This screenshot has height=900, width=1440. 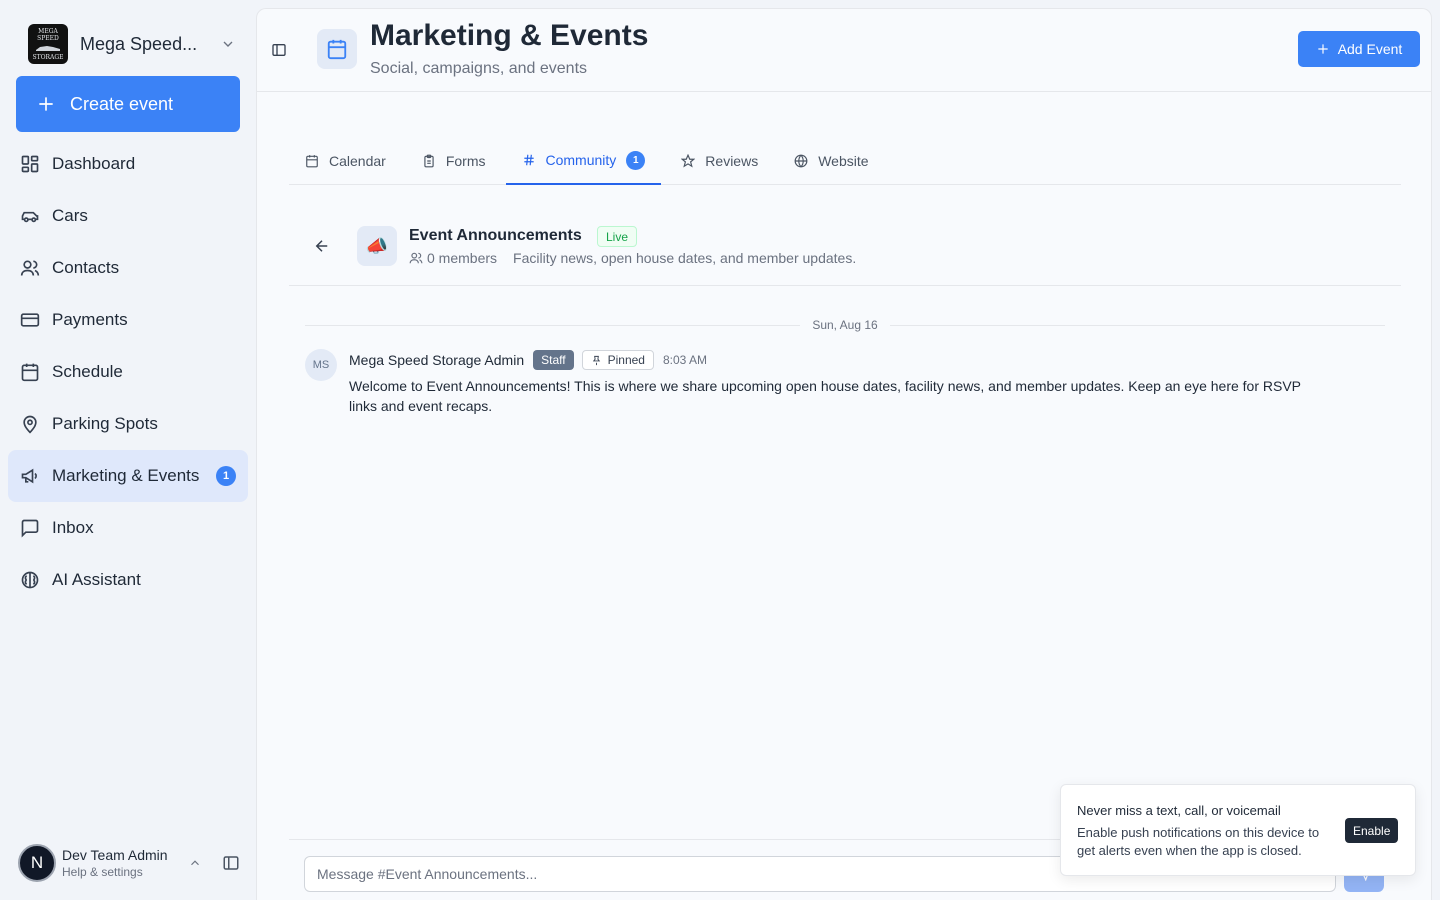 What do you see at coordinates (801, 160) in the screenshot?
I see `globe-icon` at bounding box center [801, 160].